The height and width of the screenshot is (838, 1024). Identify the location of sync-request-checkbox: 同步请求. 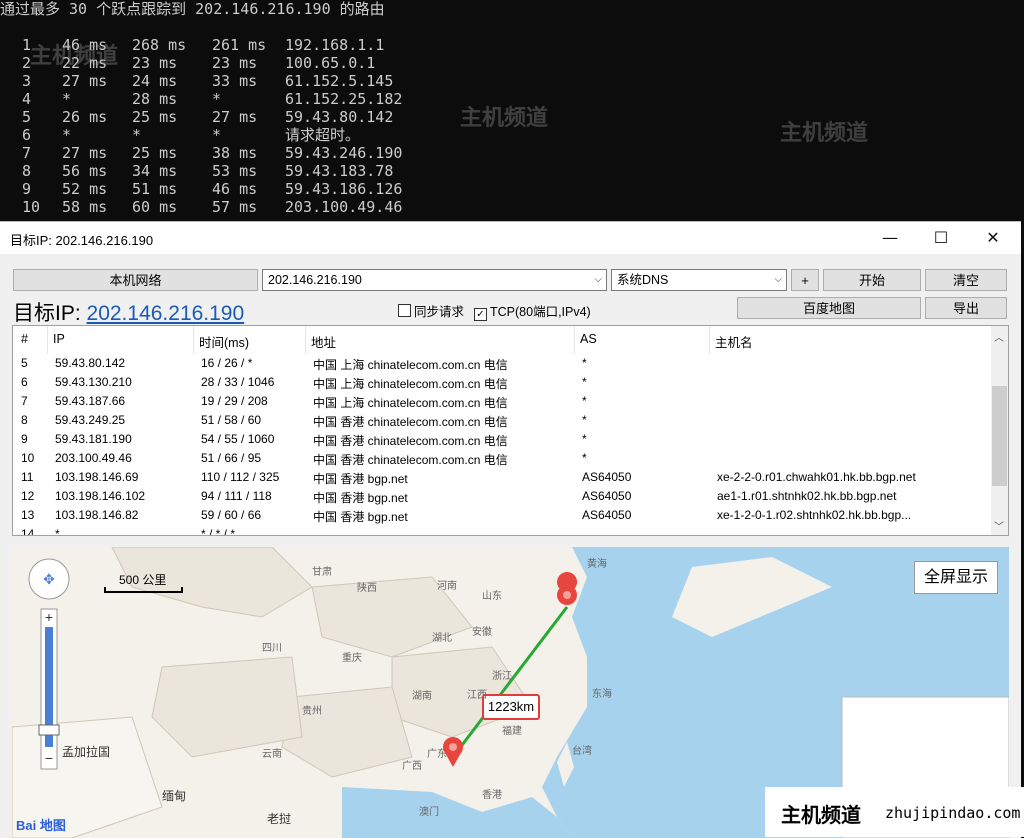
(431, 310).